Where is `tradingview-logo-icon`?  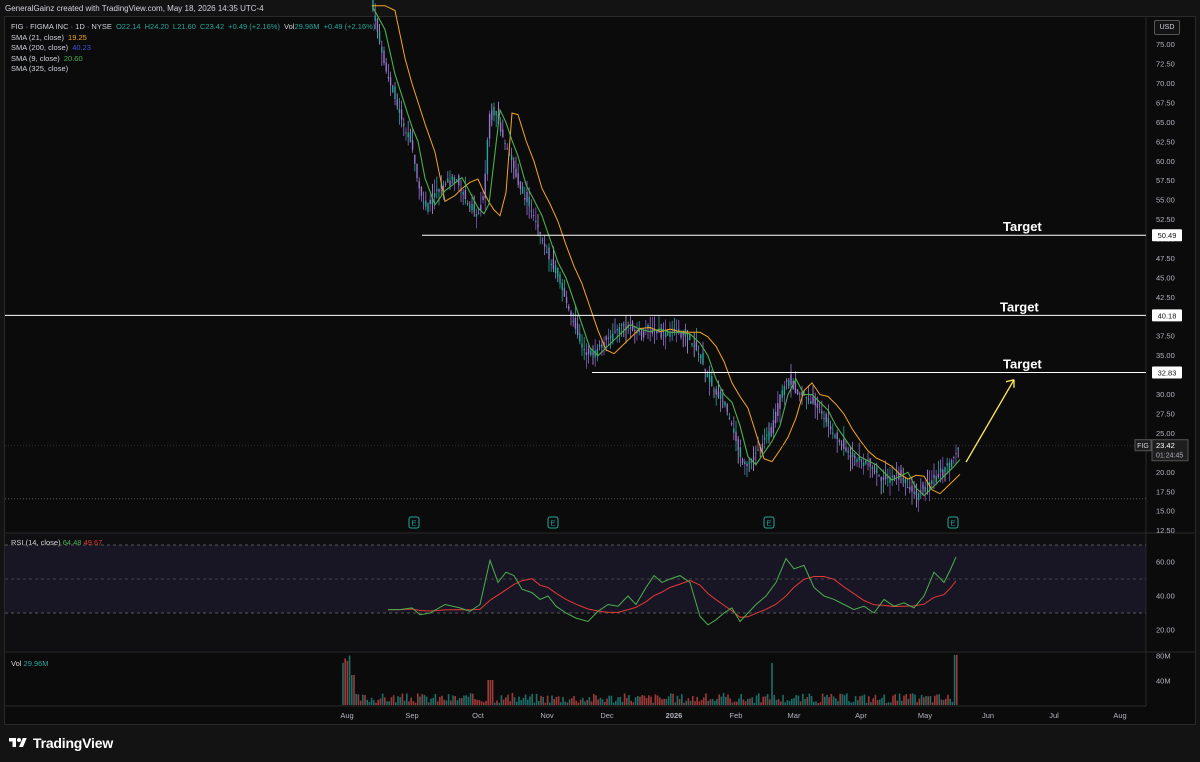
tradingview-logo-icon is located at coordinates (18, 742).